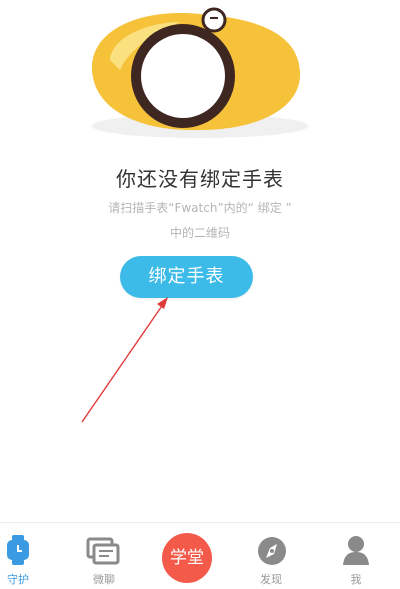  Describe the element at coordinates (162, 303) in the screenshot. I see `annotation-arrow-head` at that location.